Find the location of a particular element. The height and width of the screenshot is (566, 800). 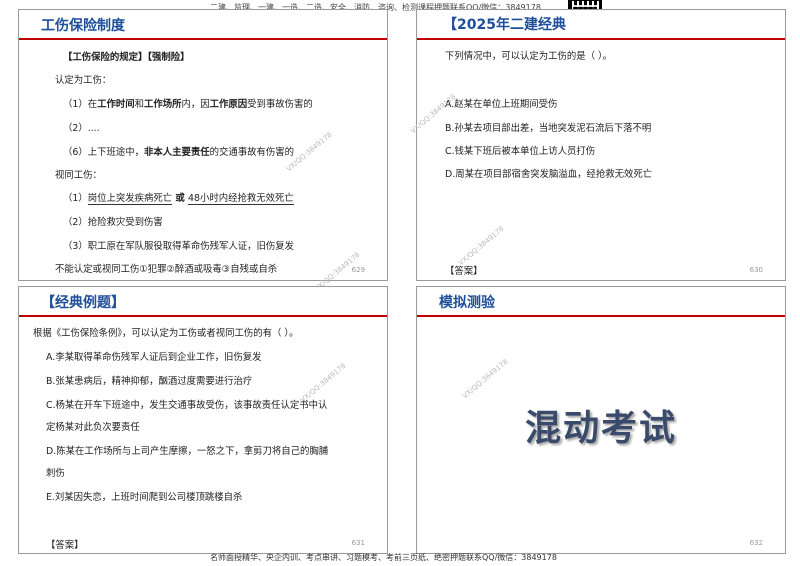

option-c-line2: 定杨某对此负次要责任 is located at coordinates (93, 427).